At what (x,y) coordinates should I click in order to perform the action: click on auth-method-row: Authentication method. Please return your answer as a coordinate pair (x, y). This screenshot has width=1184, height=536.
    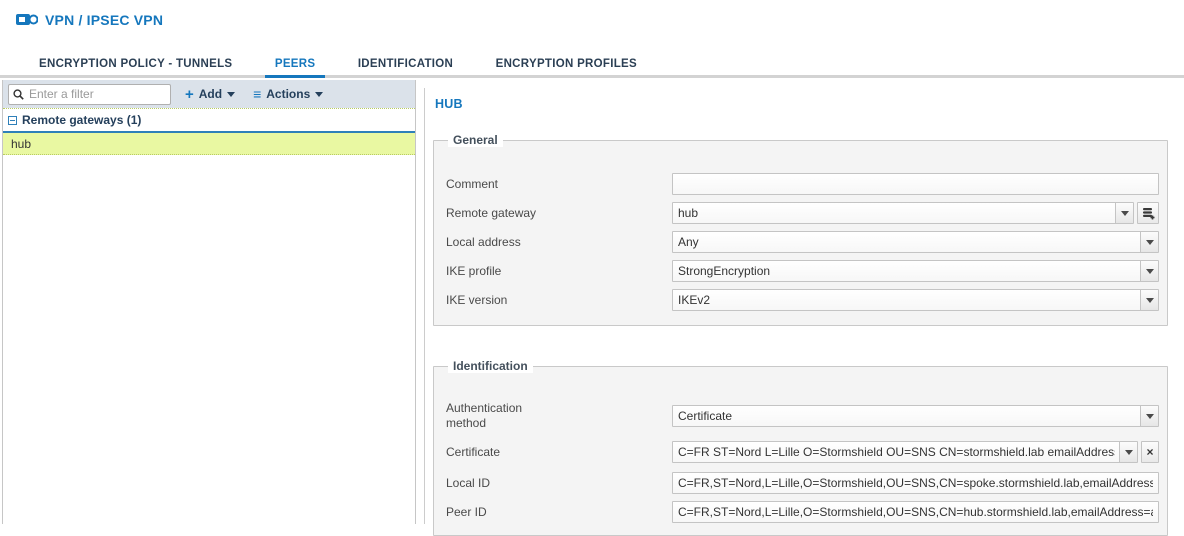
    Looking at the image, I should click on (801, 416).